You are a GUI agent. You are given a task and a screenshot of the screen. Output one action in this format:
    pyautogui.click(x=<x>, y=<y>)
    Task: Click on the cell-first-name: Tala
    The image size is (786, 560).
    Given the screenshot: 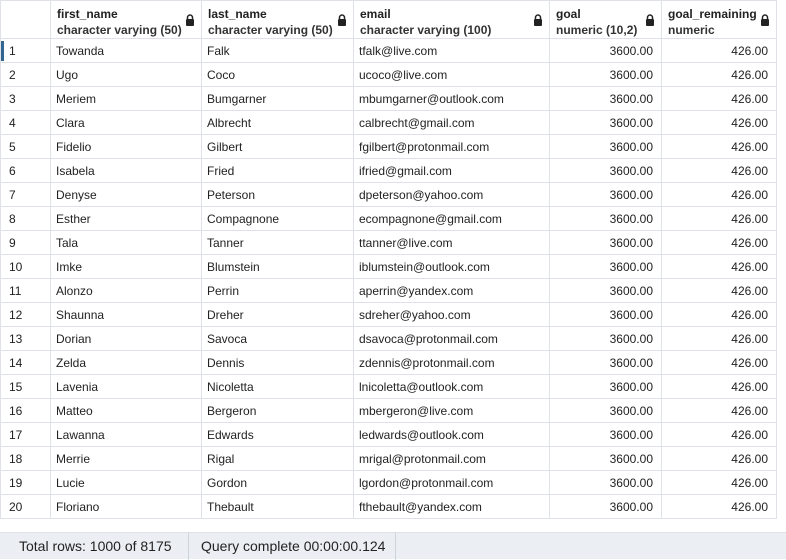 What is the action you would take?
    pyautogui.click(x=126, y=242)
    